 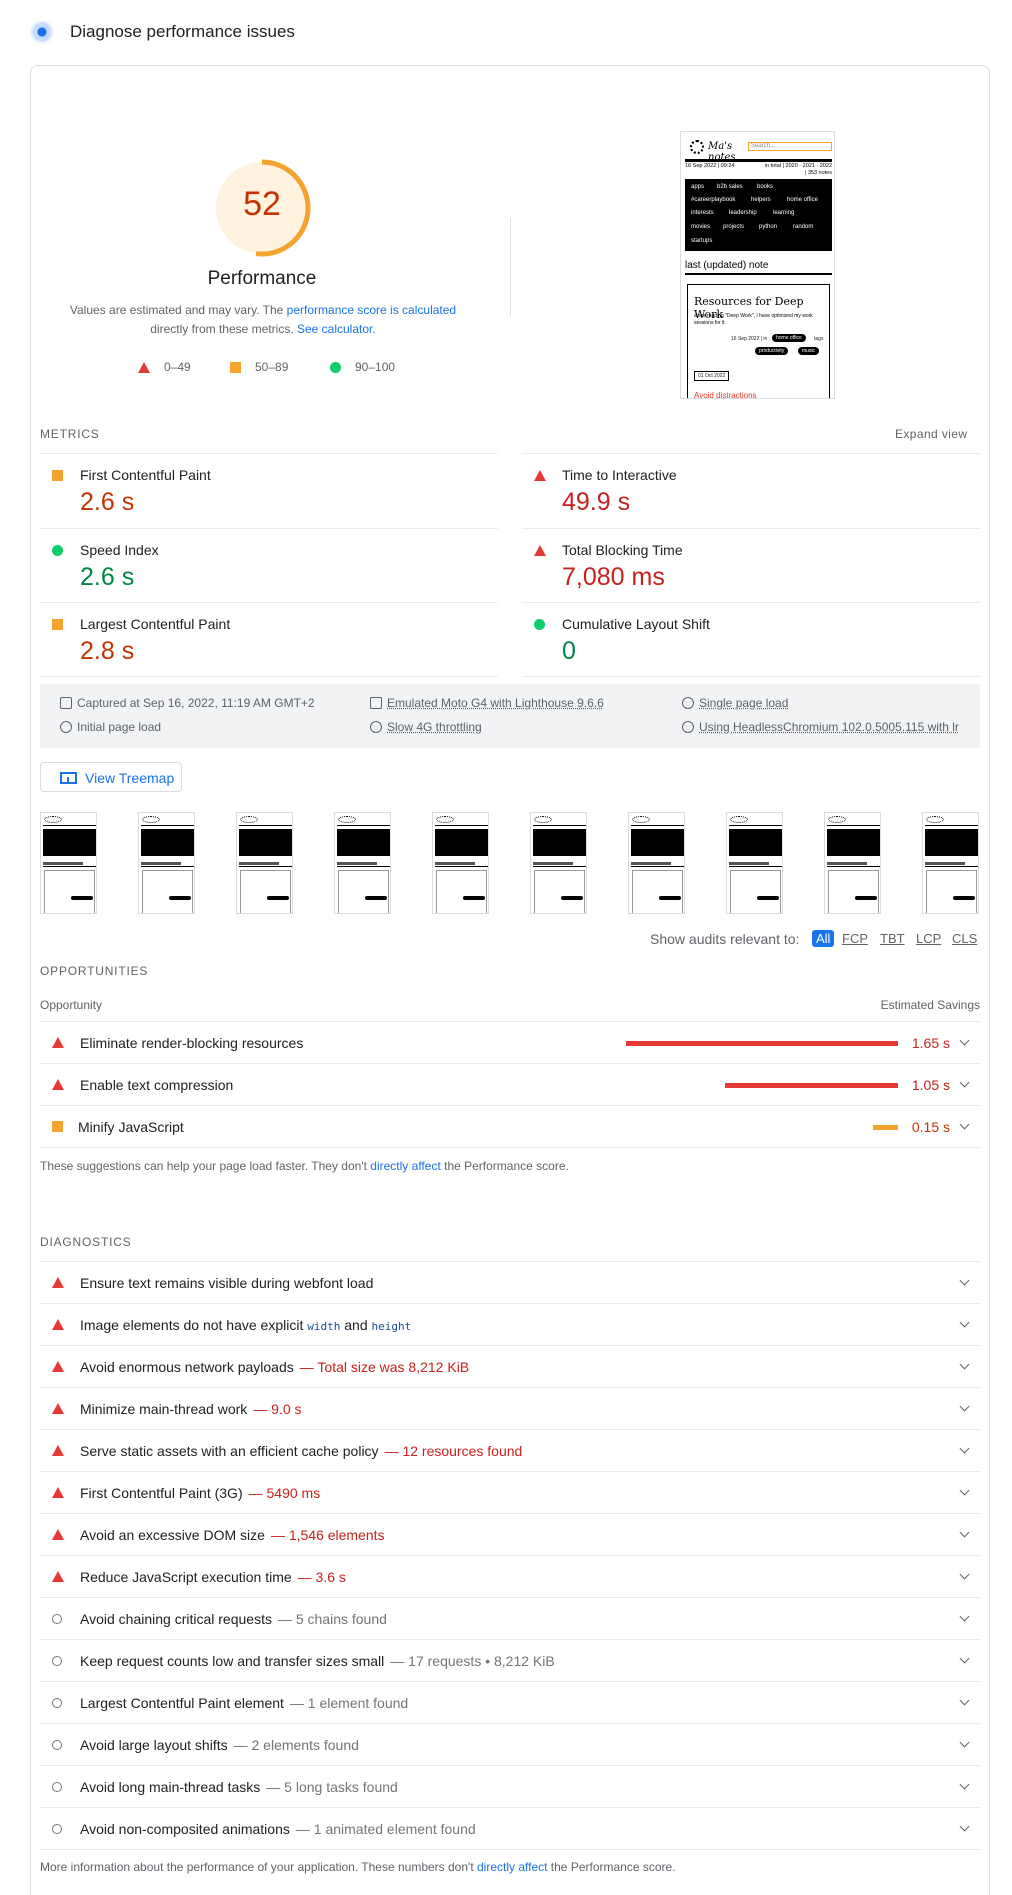 I want to click on filter-chip-lcp: LCP, so click(x=928, y=938).